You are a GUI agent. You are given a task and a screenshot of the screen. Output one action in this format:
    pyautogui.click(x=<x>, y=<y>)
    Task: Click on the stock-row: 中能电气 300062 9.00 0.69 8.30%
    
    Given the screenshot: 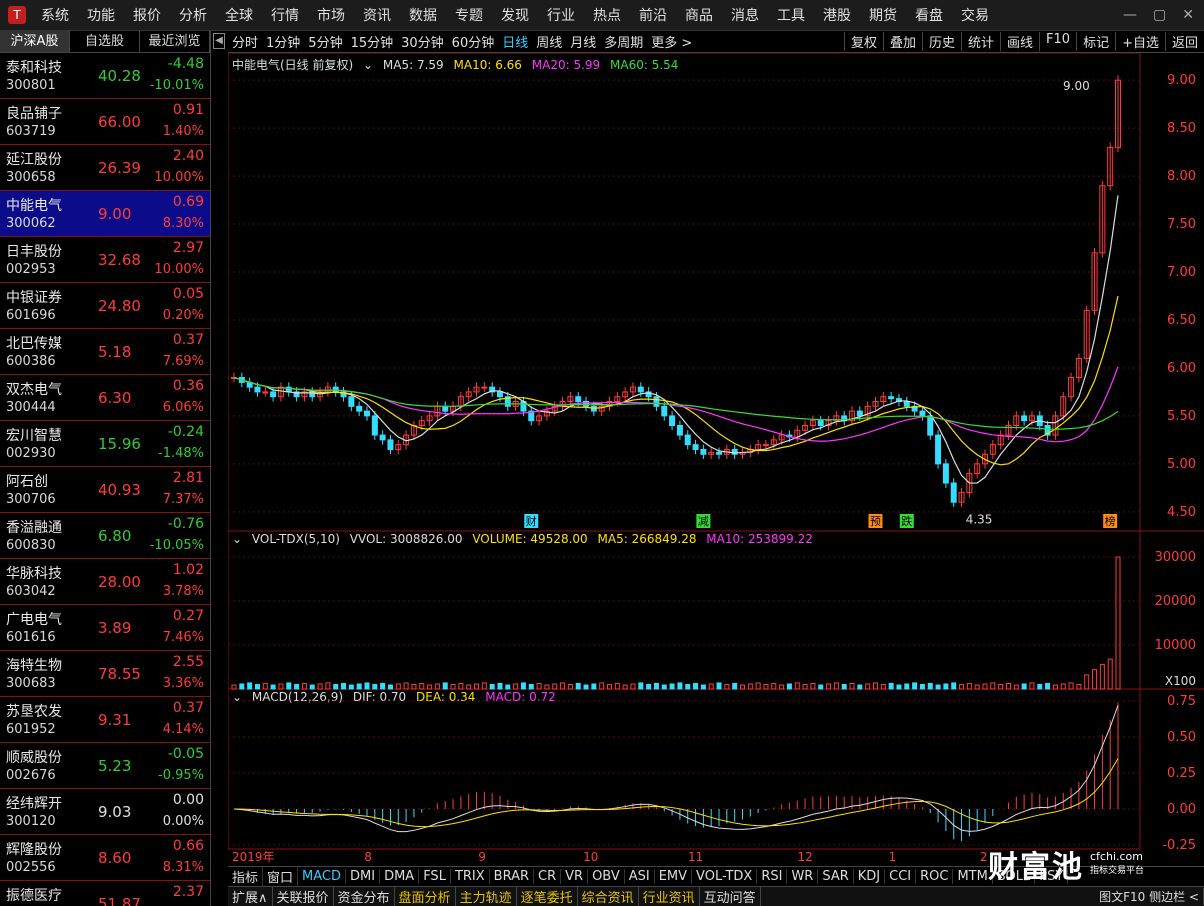 What is the action you would take?
    pyautogui.click(x=105, y=214)
    